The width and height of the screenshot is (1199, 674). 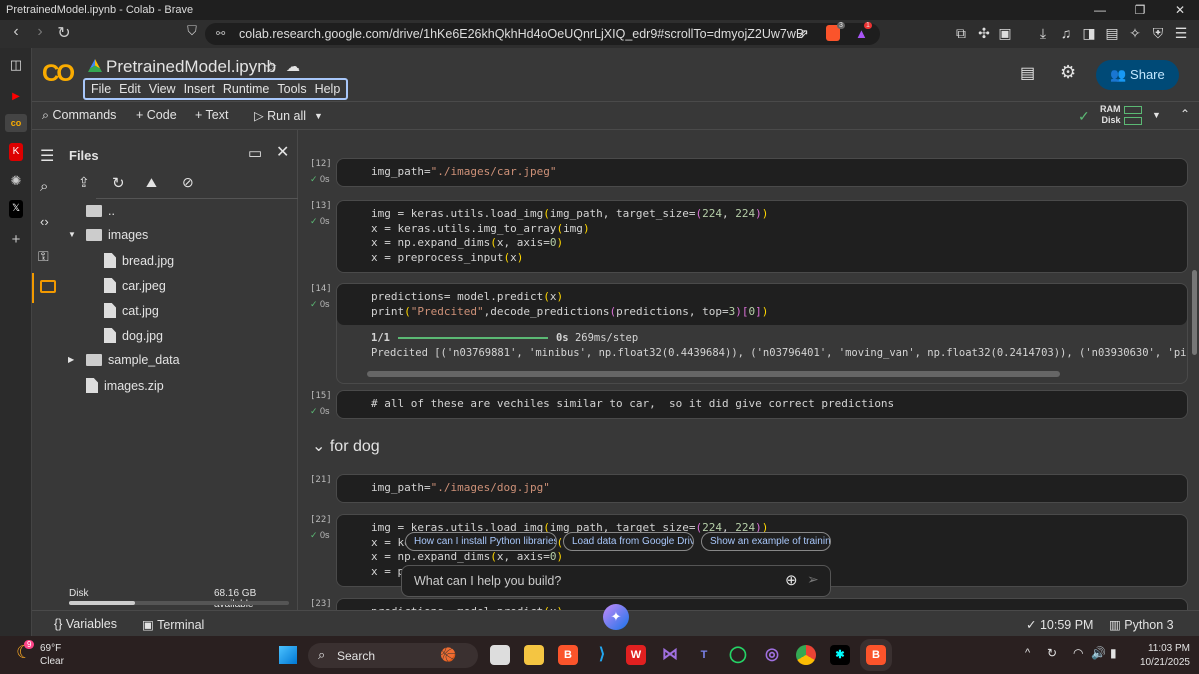 I want to click on secrets-key-icon: ⚿, so click(x=43, y=256).